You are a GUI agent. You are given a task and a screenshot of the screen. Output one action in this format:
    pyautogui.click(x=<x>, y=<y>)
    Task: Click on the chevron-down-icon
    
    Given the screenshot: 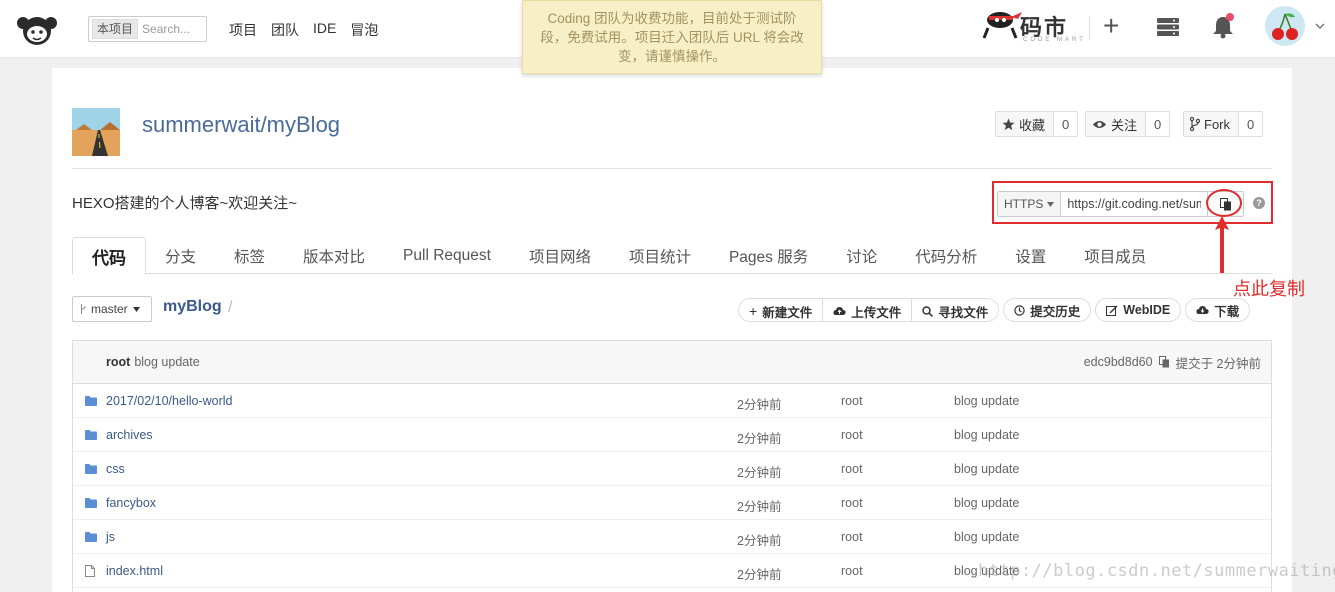 What is the action you would take?
    pyautogui.click(x=1320, y=26)
    